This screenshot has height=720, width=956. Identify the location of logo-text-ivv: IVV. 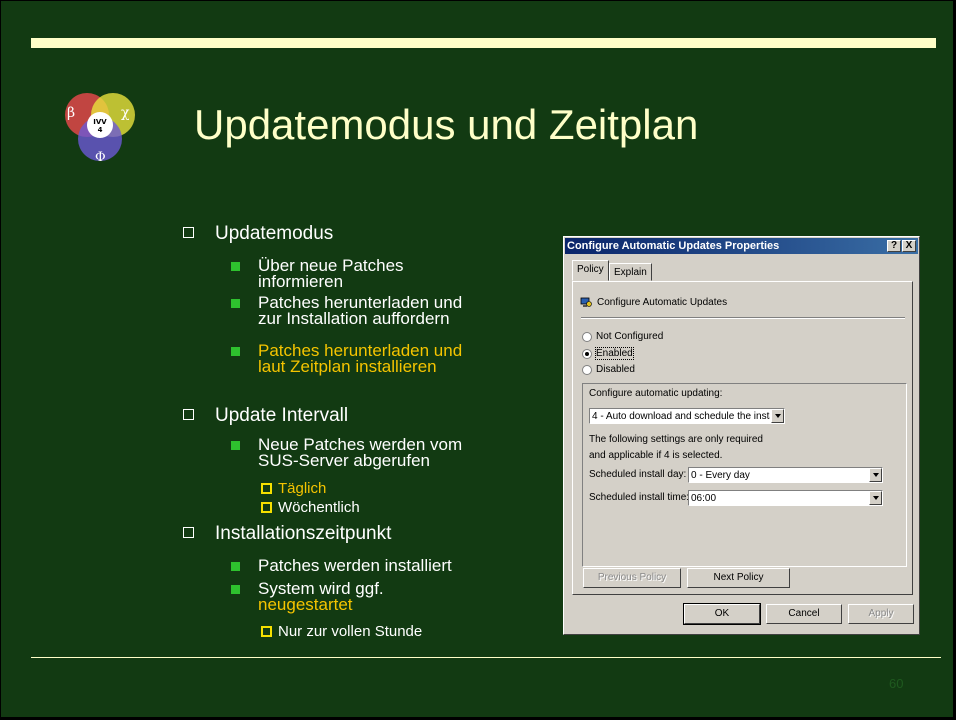
(100, 122).